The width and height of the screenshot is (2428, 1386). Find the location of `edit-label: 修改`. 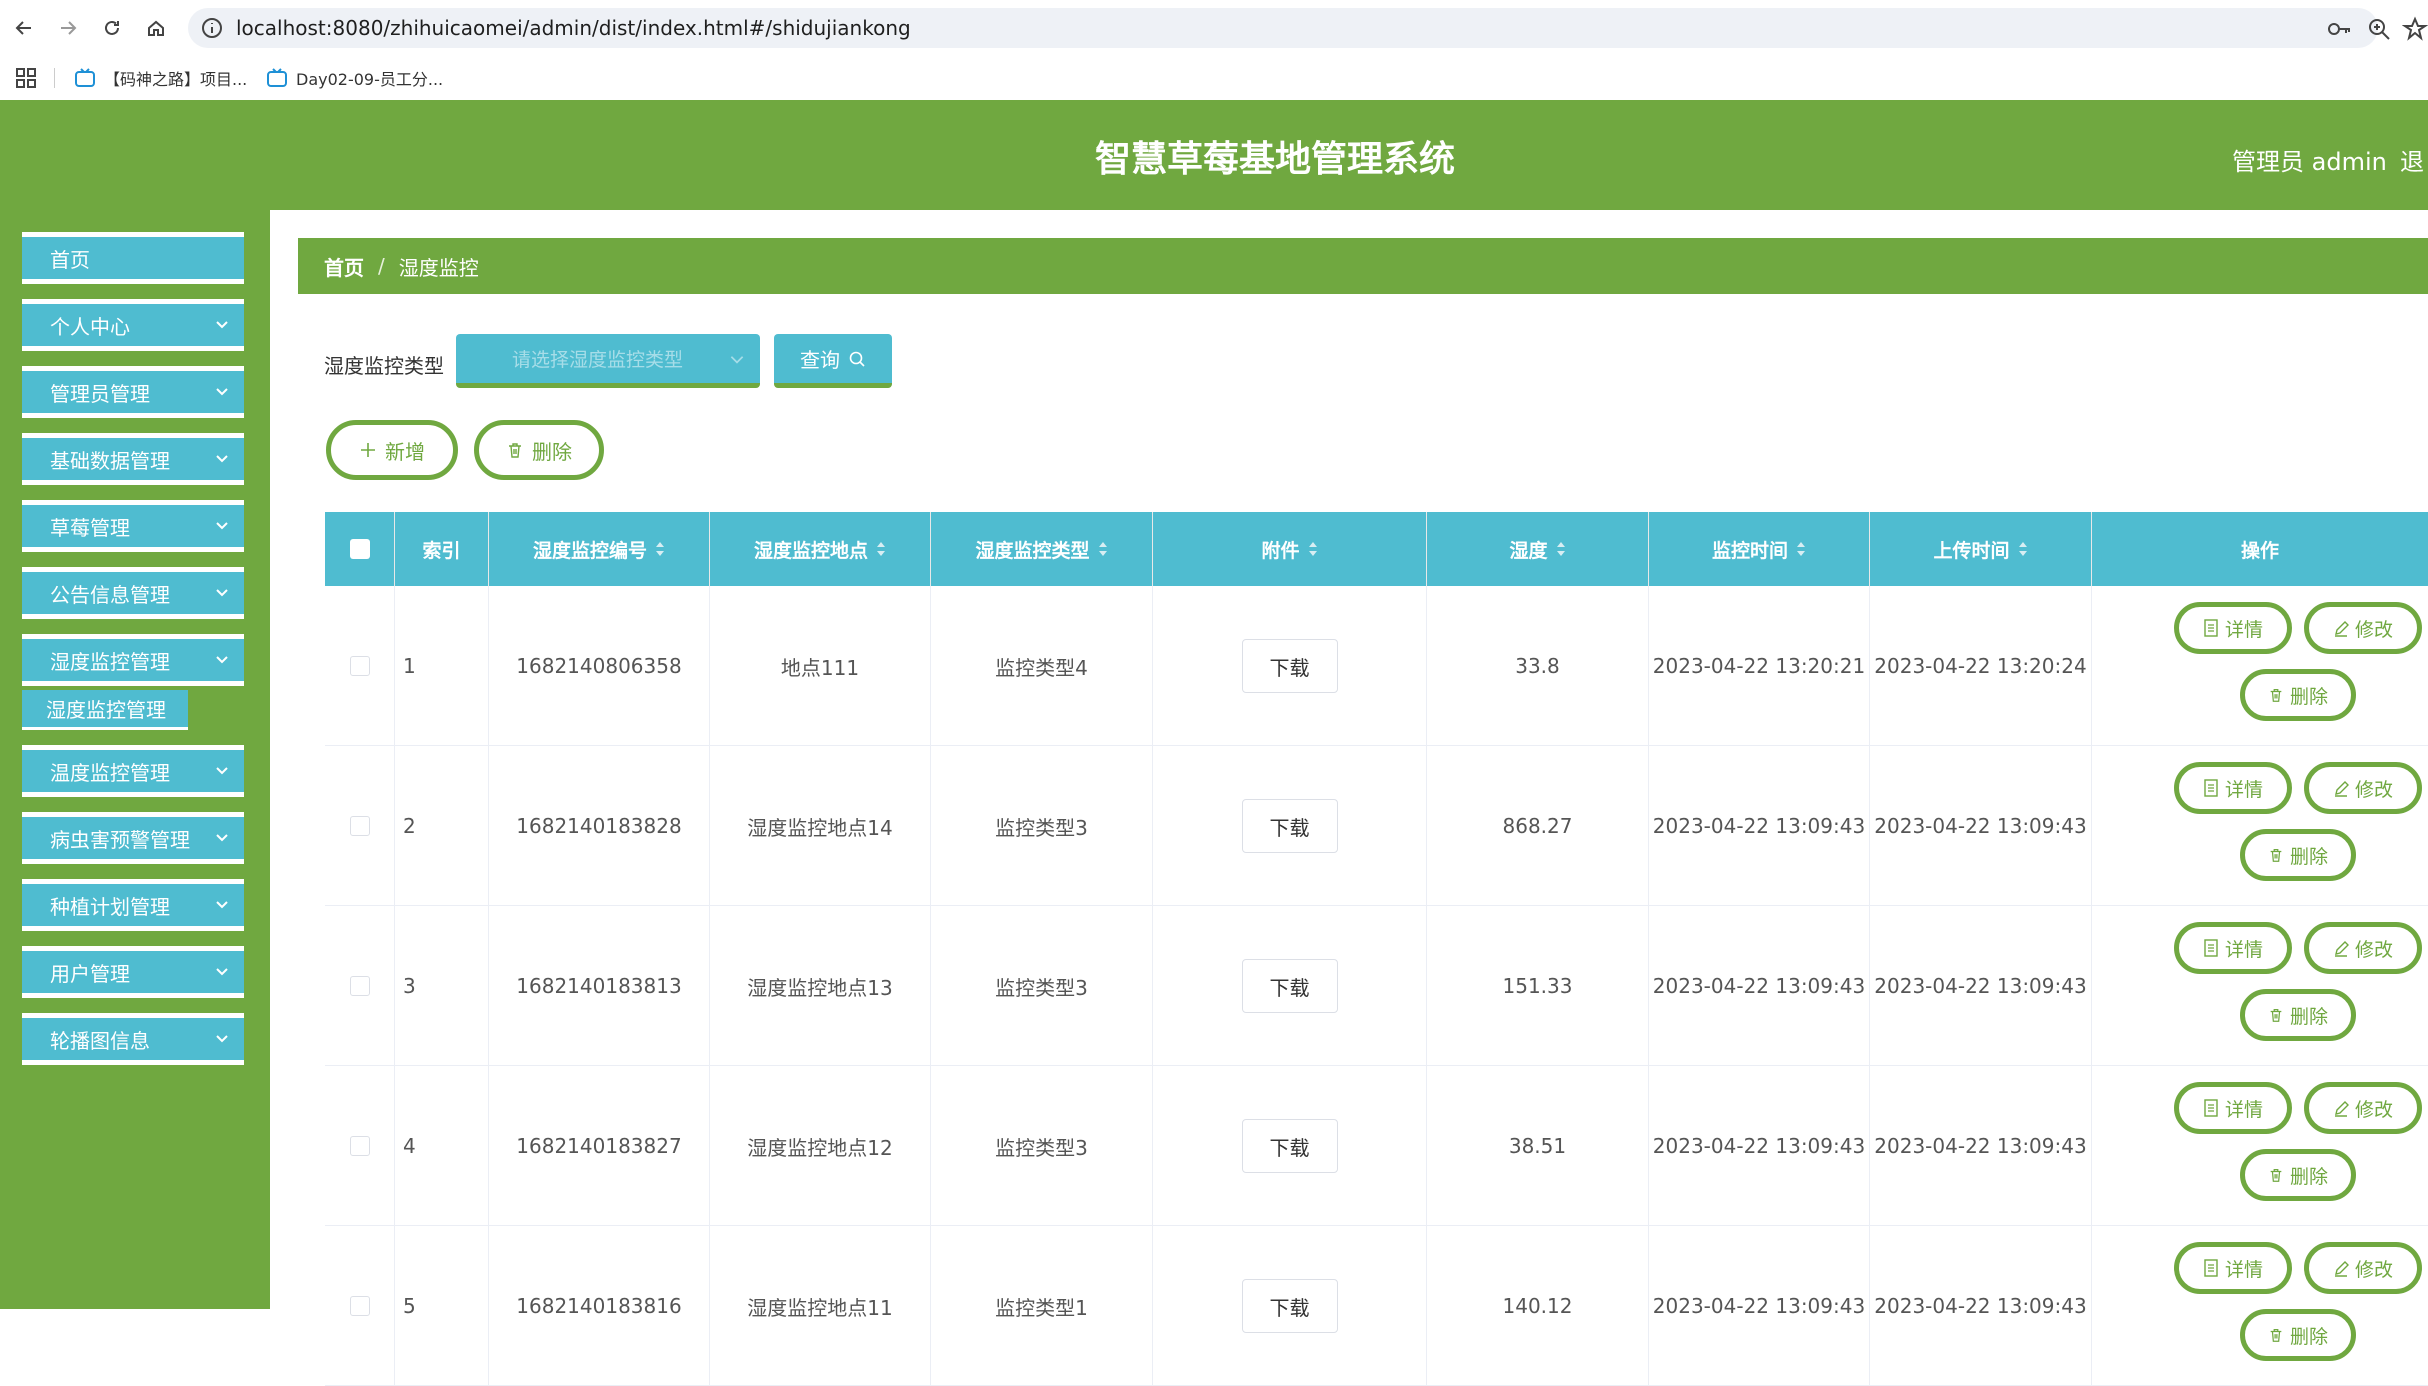

edit-label: 修改 is located at coordinates (2373, 629).